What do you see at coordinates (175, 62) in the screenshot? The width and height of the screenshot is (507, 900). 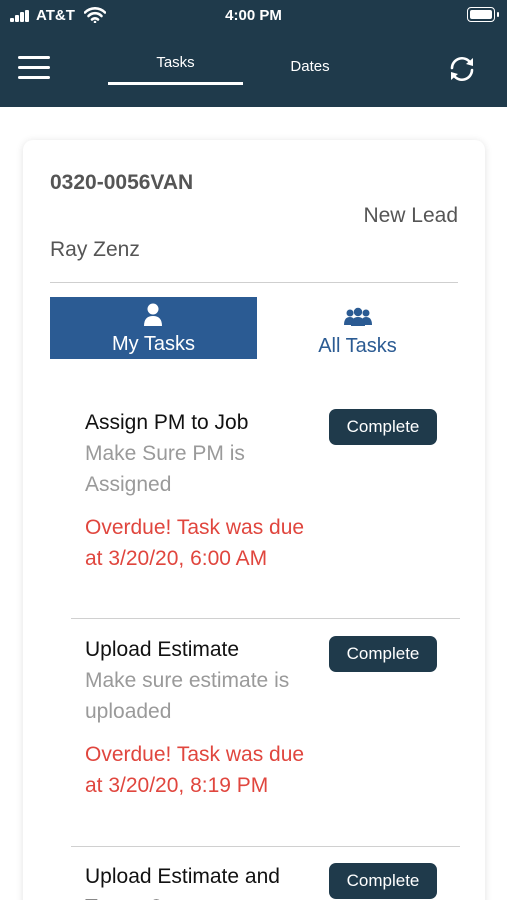 I see `tab-tasks-label: Tasks` at bounding box center [175, 62].